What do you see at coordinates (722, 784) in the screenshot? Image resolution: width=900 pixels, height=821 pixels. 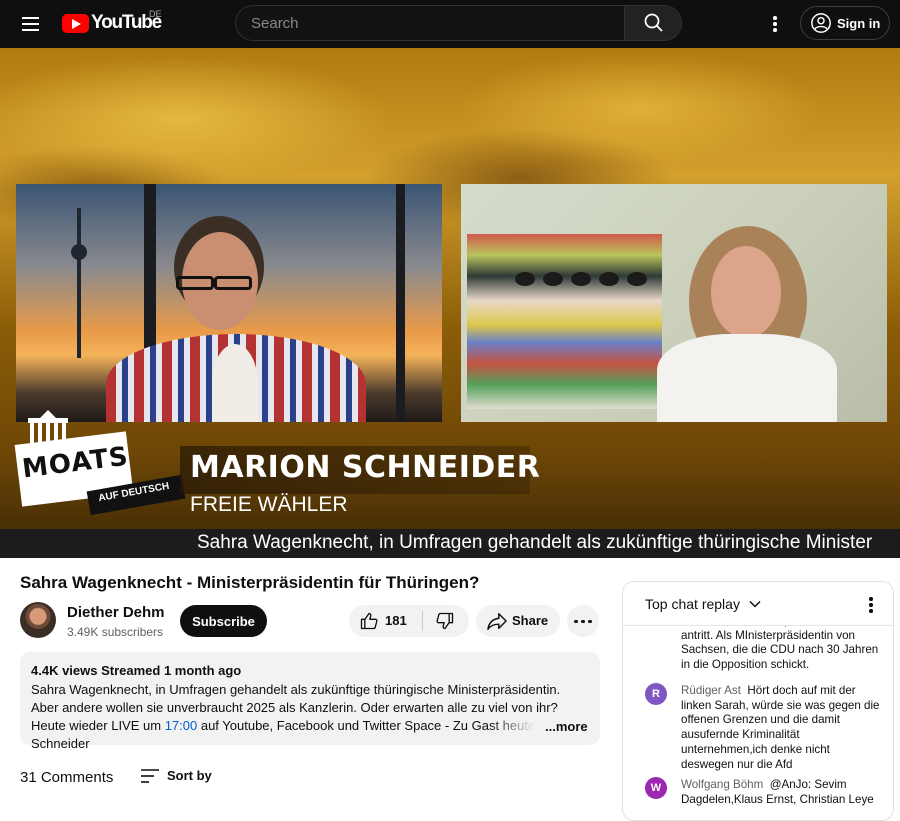 I see `chat-author: Wolfgang Böhm` at bounding box center [722, 784].